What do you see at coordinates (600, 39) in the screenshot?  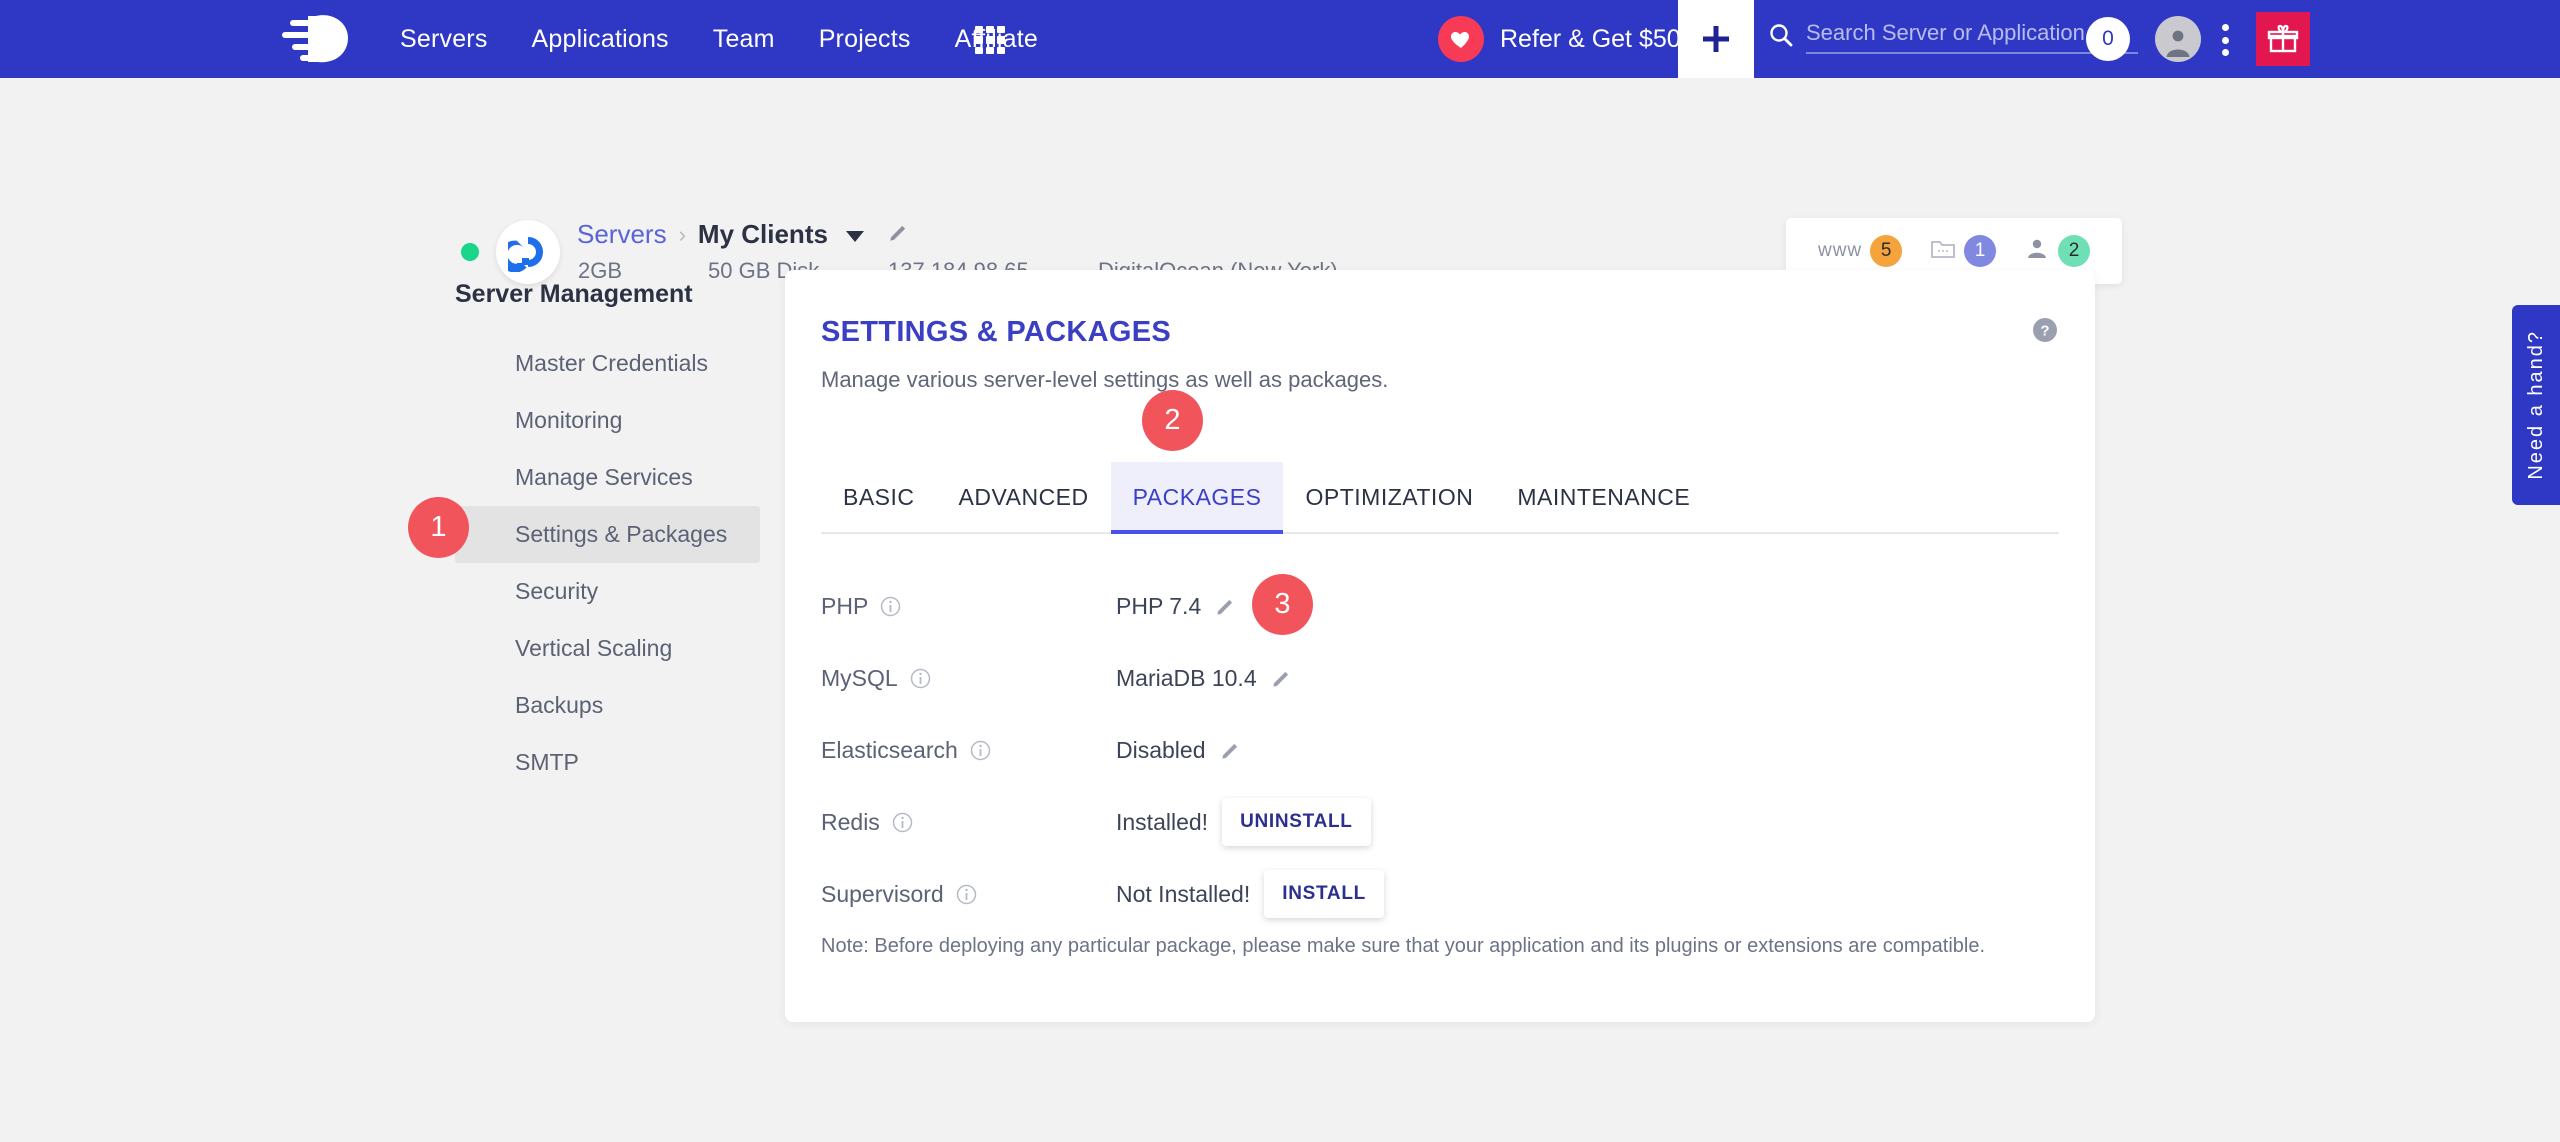 I see `nav-link-applications: Applications` at bounding box center [600, 39].